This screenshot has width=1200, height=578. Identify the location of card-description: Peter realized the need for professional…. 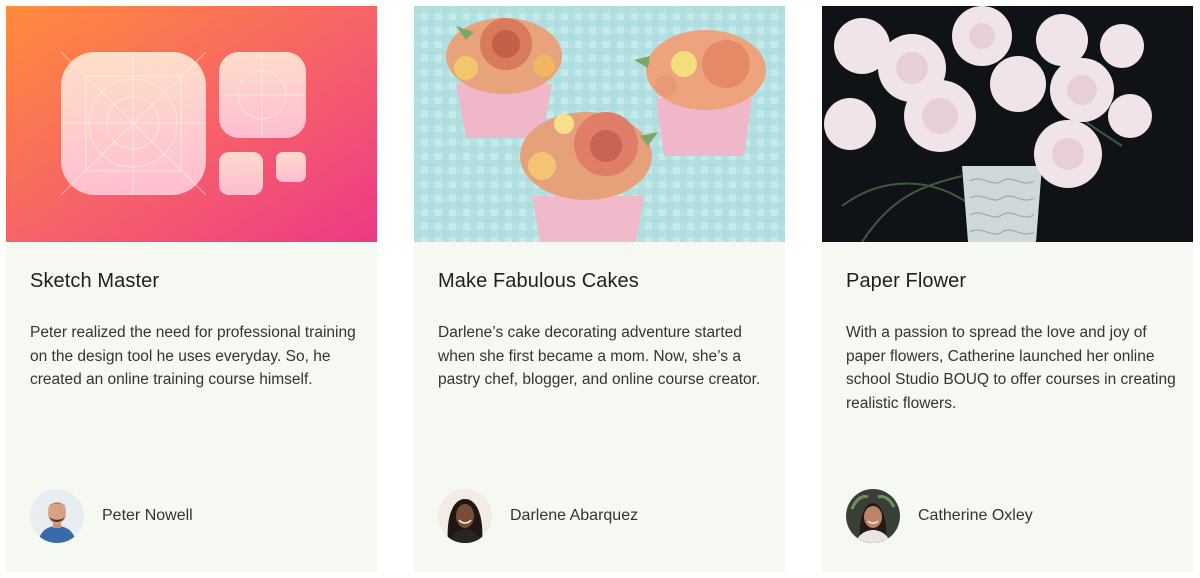
(193, 356).